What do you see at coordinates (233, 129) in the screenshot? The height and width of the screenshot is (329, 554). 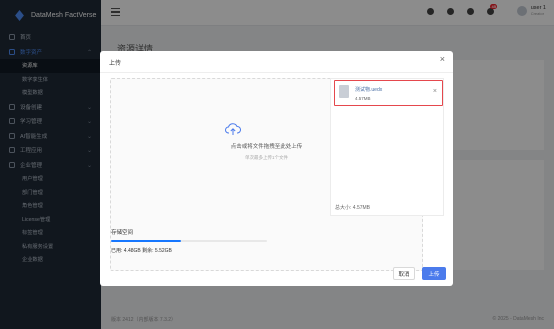 I see `cloud-upload-icon` at bounding box center [233, 129].